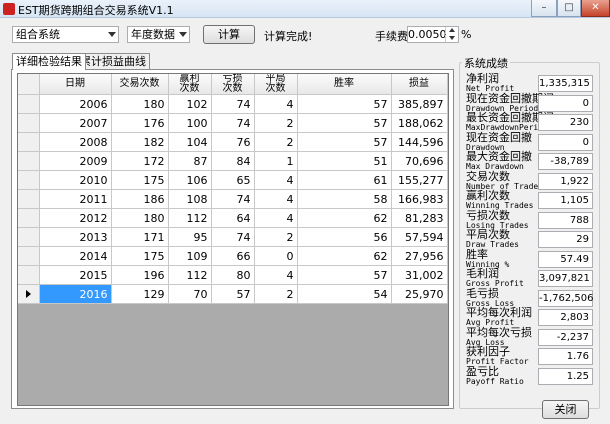 This screenshot has width=610, height=424. Describe the element at coordinates (140, 123) in the screenshot. I see `table-cell: 176` at that location.